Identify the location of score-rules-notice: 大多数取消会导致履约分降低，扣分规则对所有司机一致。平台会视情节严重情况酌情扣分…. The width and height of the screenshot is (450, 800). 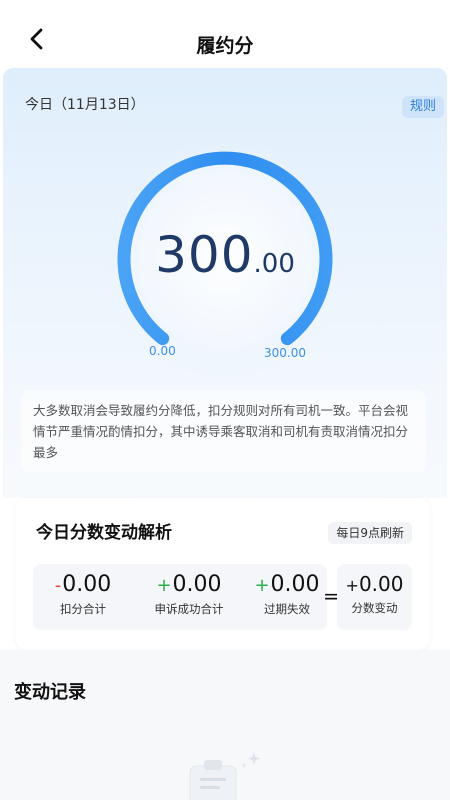
(223, 431).